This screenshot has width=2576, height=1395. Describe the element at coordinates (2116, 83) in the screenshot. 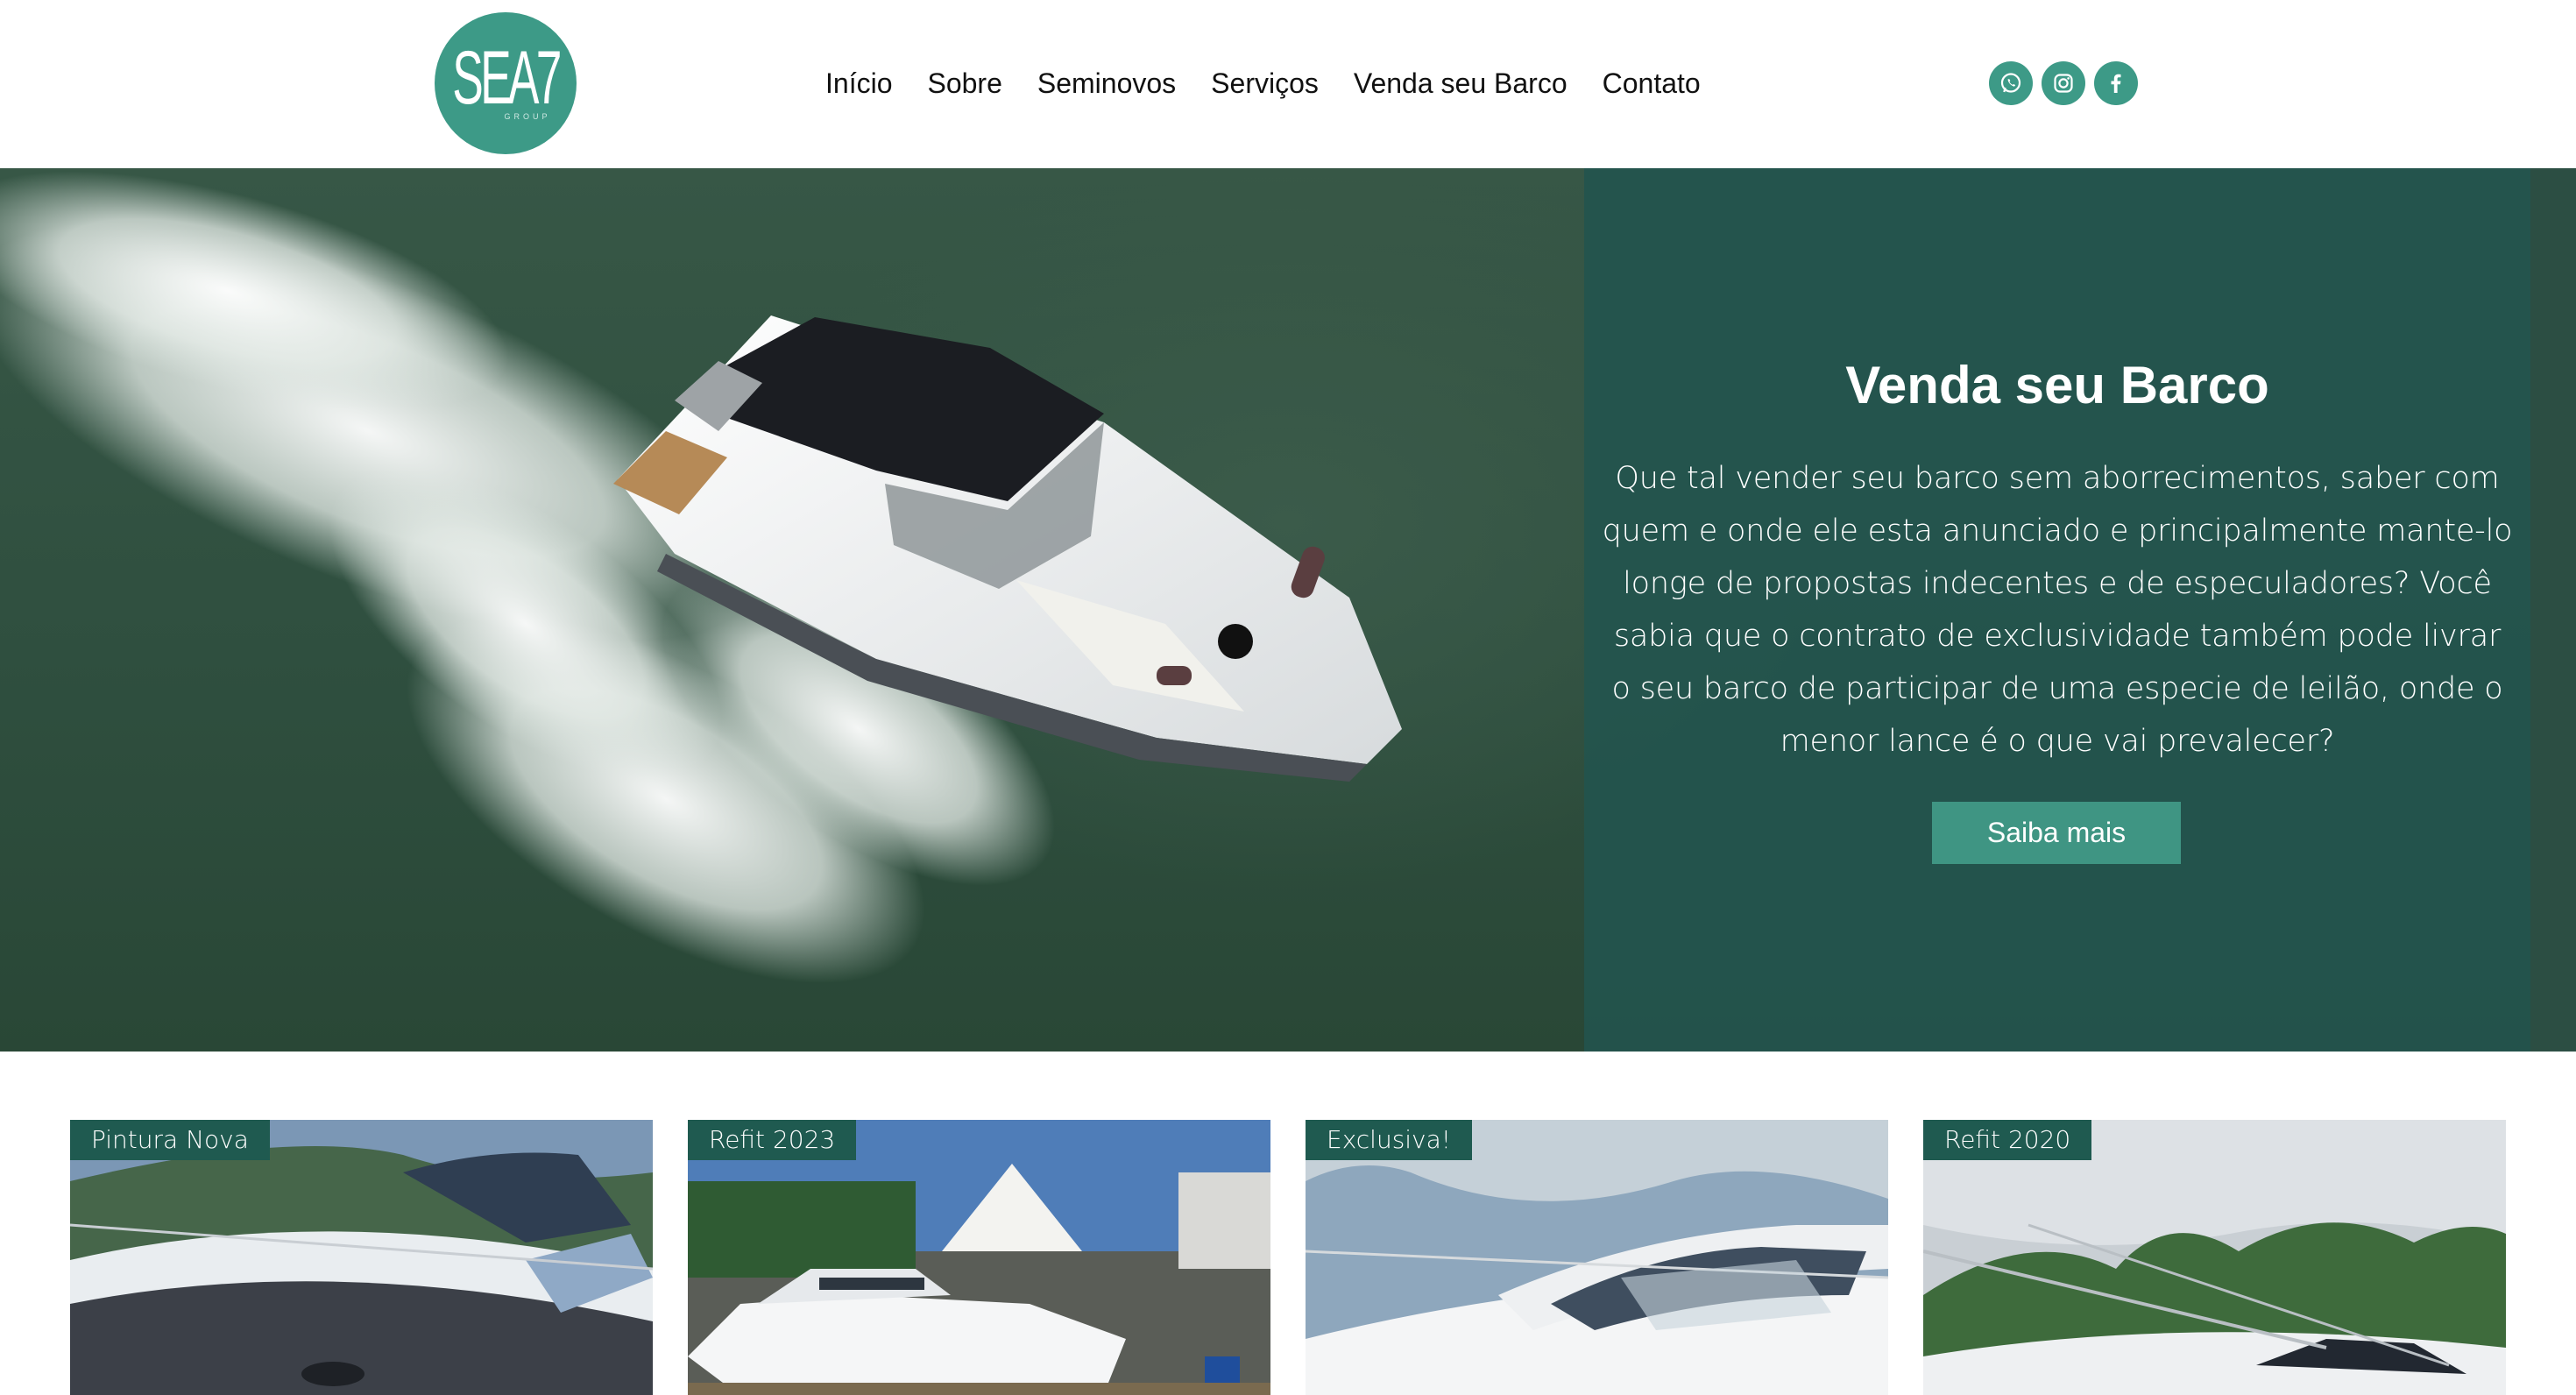

I see `facebook-icon` at that location.